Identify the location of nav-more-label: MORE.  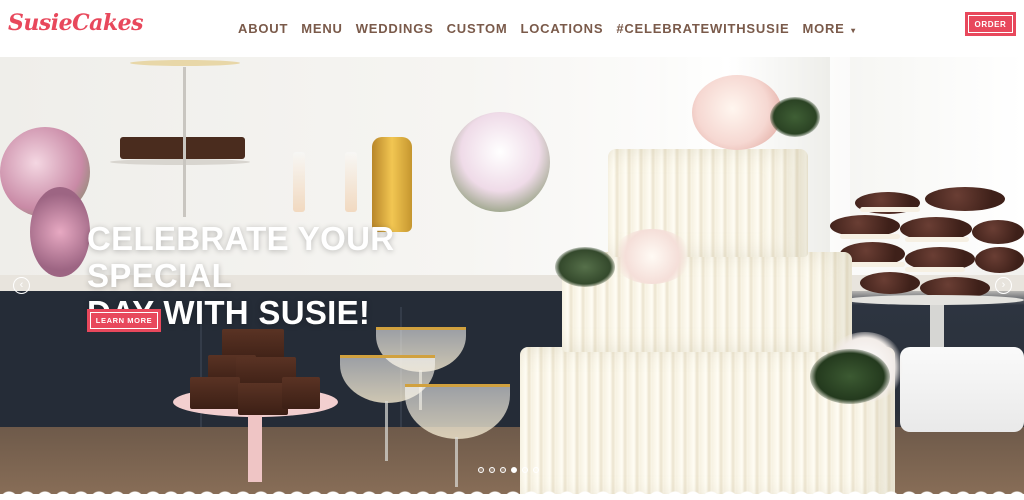
(823, 28).